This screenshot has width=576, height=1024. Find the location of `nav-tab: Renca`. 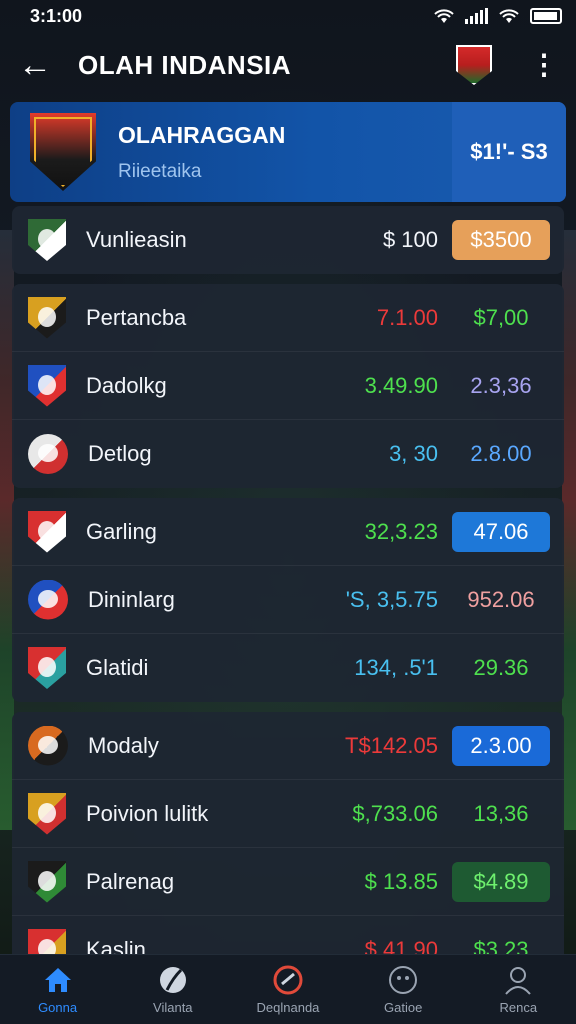

nav-tab: Renca is located at coordinates (518, 989).